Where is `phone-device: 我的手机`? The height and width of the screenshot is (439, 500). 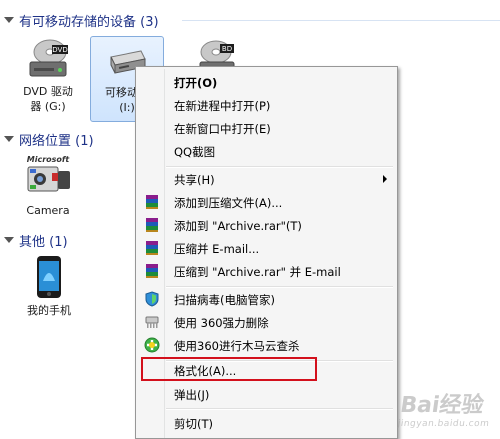
phone-device: 我的手机 is located at coordinates (49, 290).